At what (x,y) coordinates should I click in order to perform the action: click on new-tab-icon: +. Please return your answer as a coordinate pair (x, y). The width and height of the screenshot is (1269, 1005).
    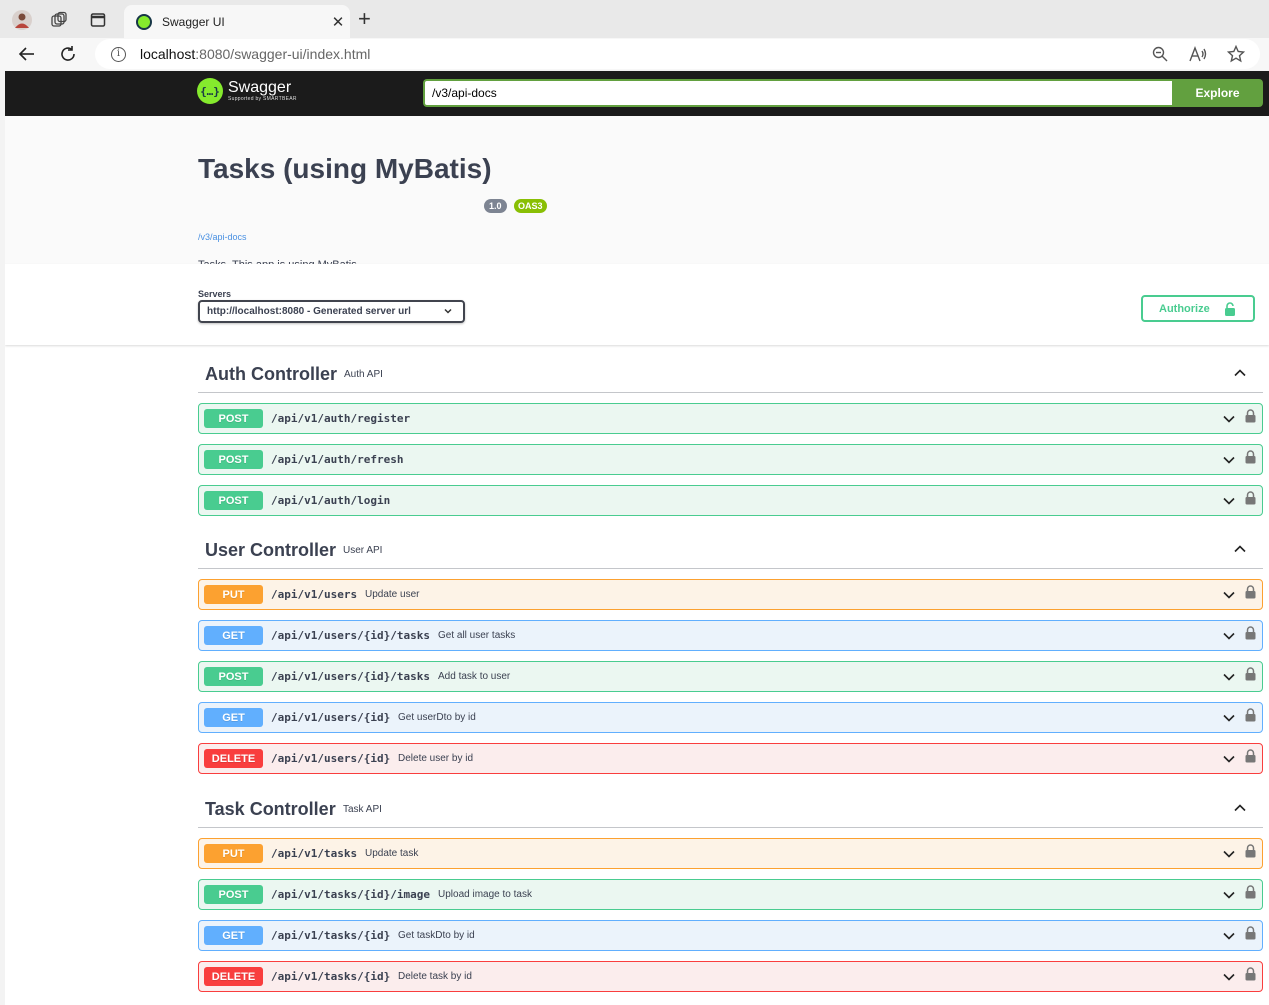
    Looking at the image, I should click on (364, 19).